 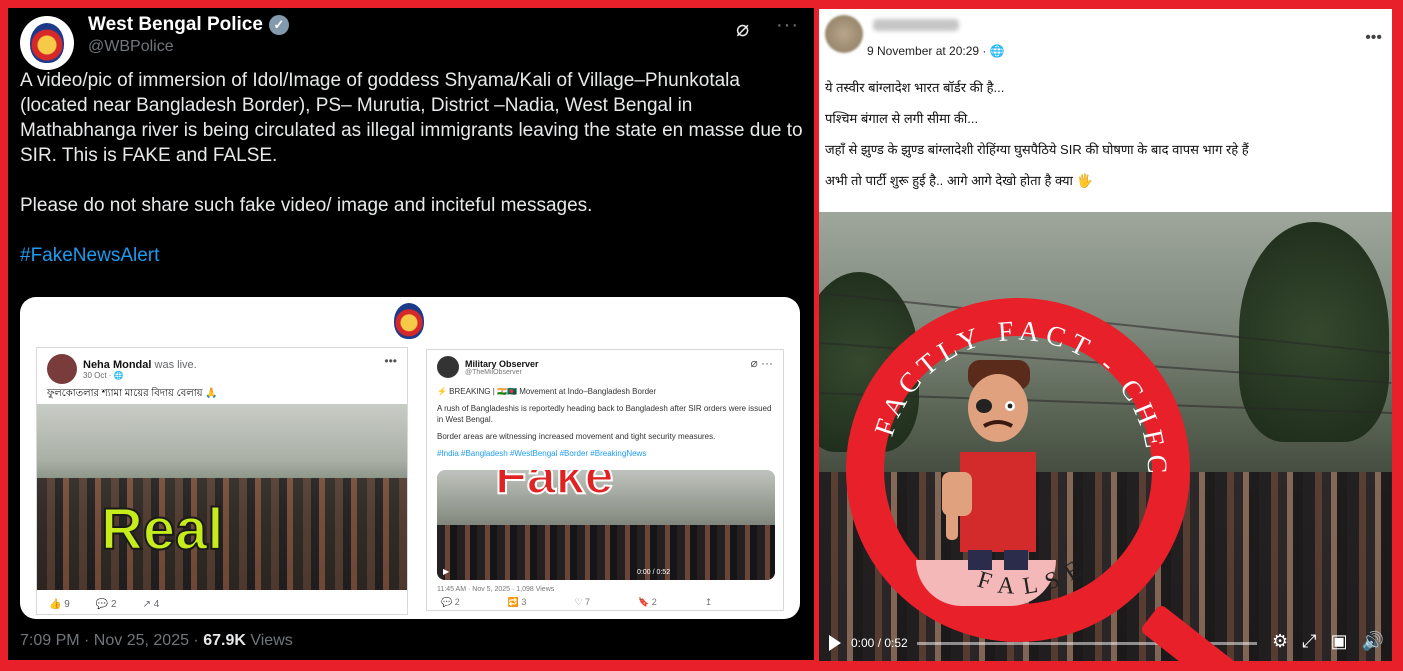 I want to click on card-video-bar: ▶, so click(x=446, y=571).